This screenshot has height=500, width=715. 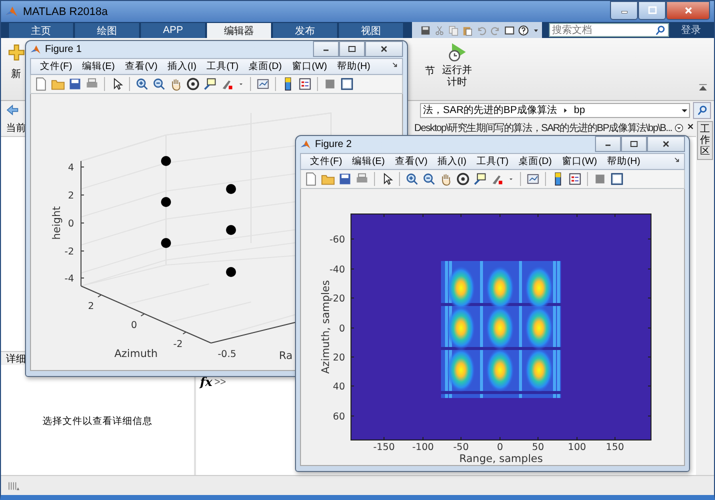 What do you see at coordinates (580, 110) in the screenshot?
I see `path-segment: bp` at bounding box center [580, 110].